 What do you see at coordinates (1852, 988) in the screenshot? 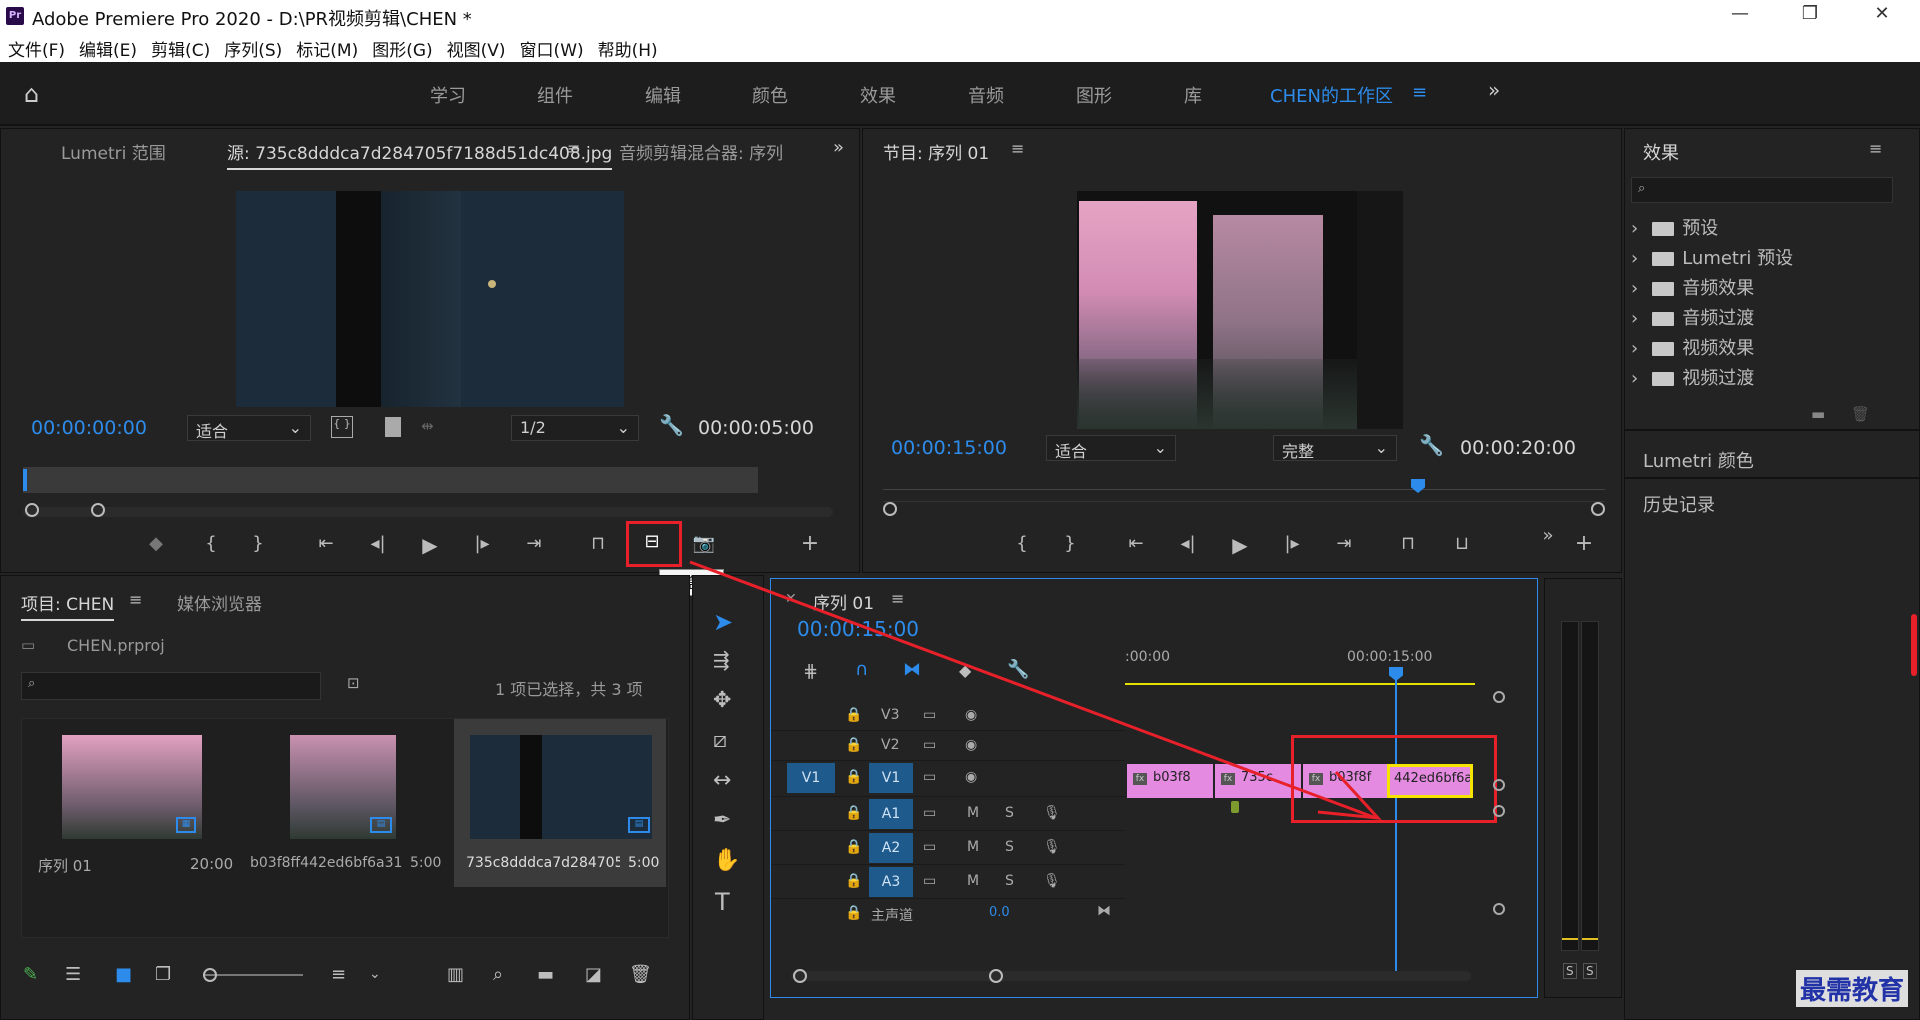
I see `watermark: 最需教育` at bounding box center [1852, 988].